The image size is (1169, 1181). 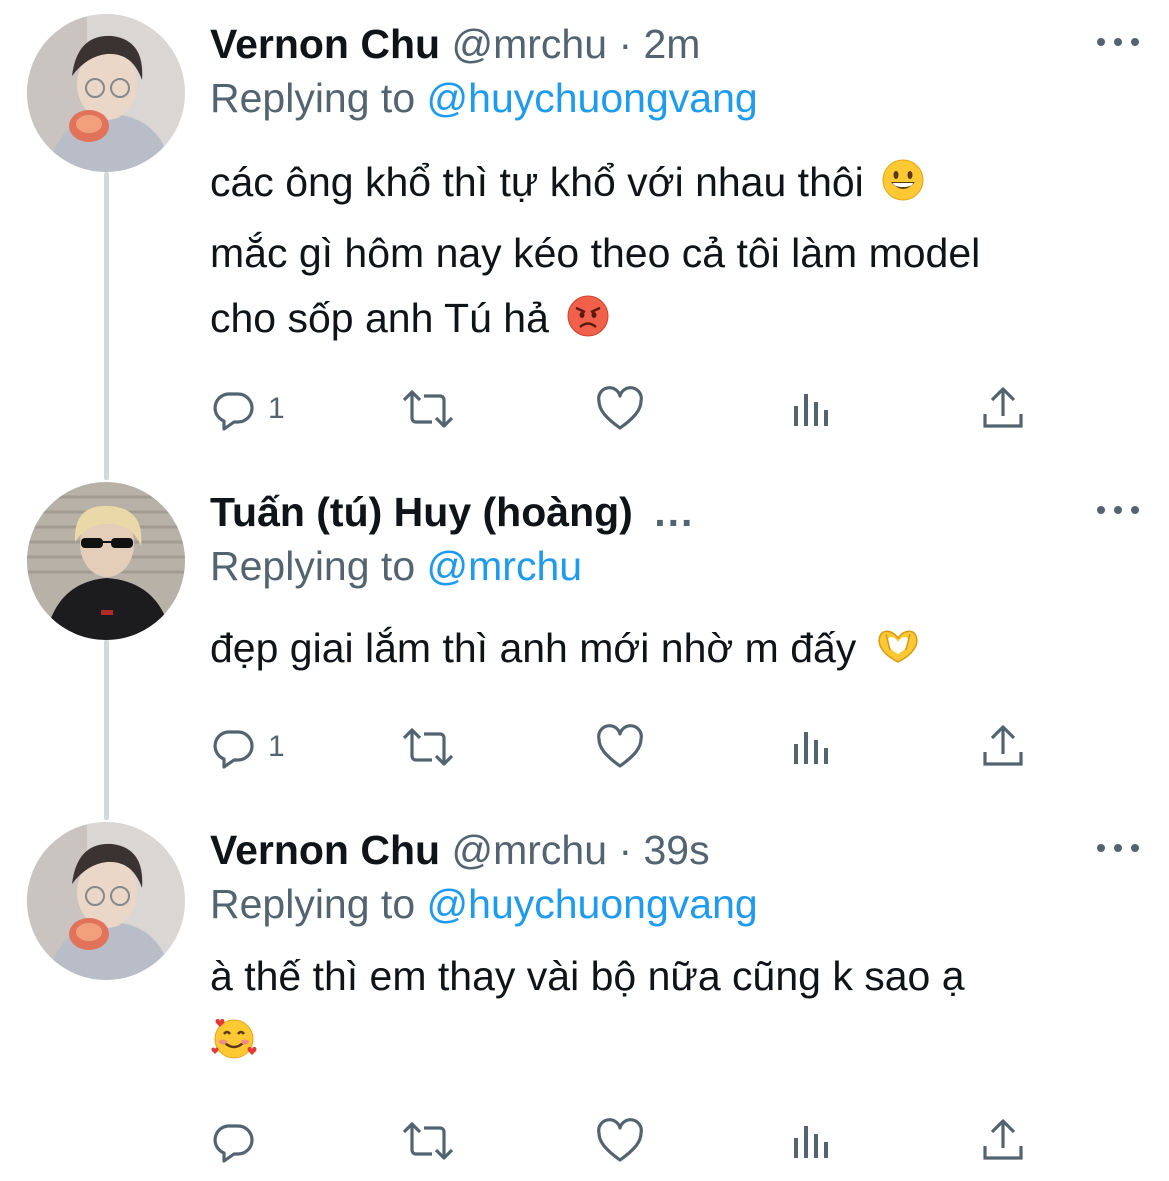 I want to click on text-line: đẹp giai lắm thì anh mới nhờ m đấy, so click(x=675, y=651).